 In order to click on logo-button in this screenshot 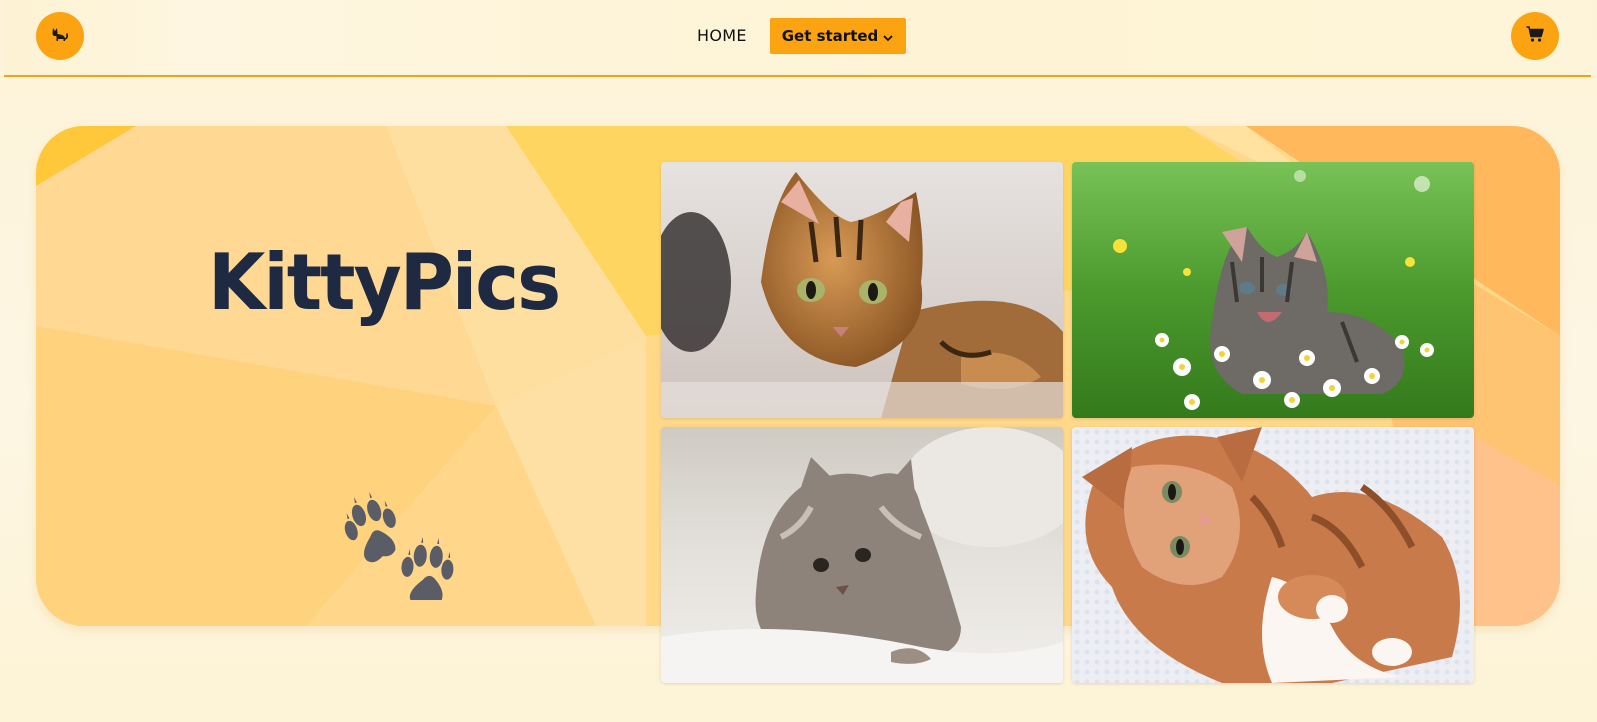, I will do `click(60, 36)`.